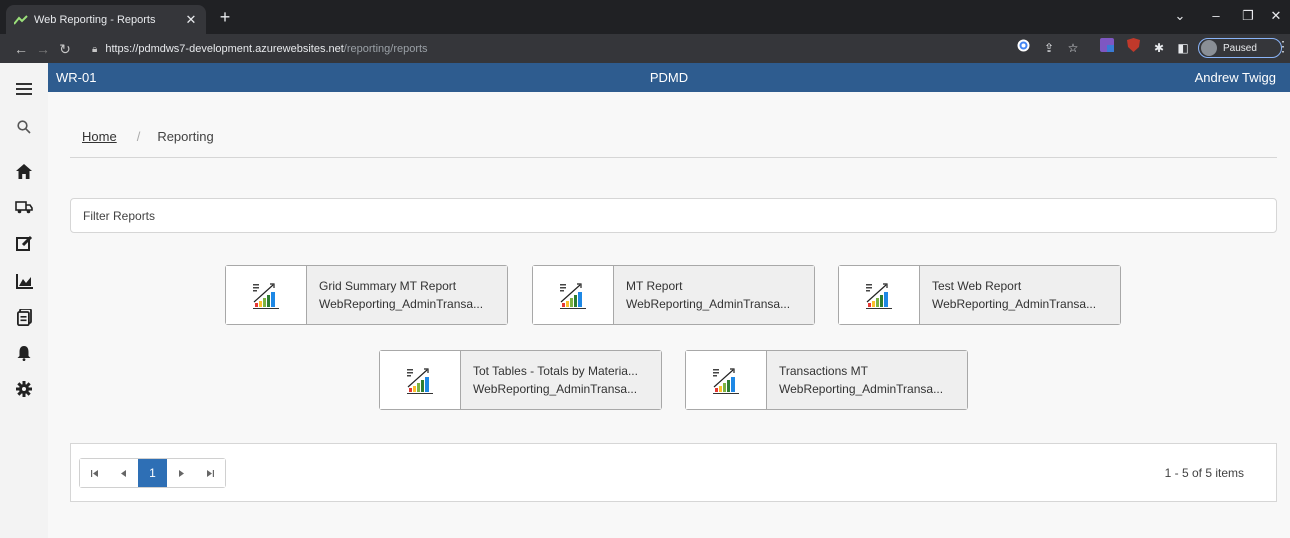  I want to click on browser-menu-icon: ⋮, so click(1283, 46).